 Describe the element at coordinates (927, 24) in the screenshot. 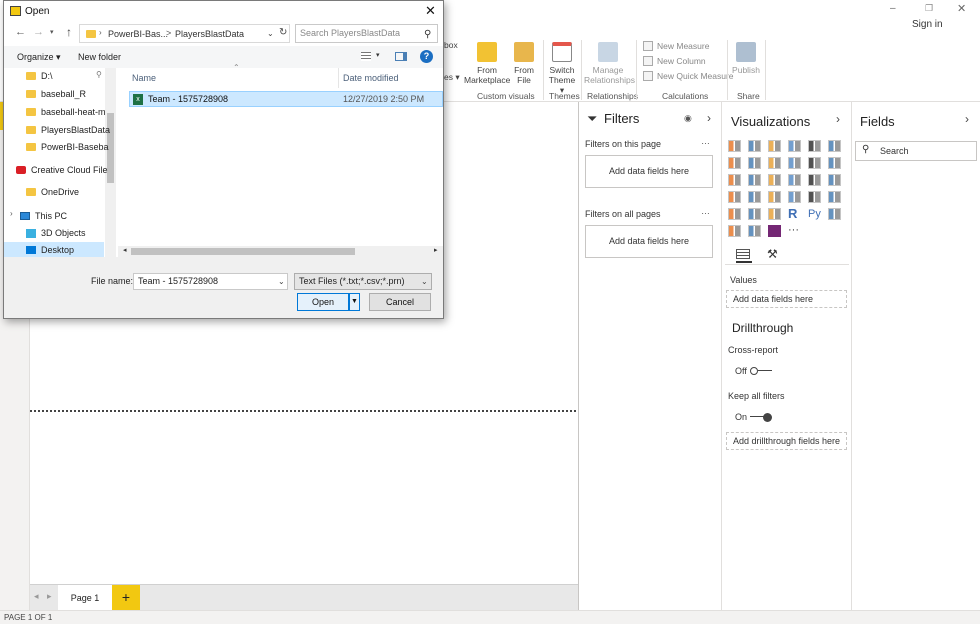

I see `sign-in-link: Sign in` at that location.